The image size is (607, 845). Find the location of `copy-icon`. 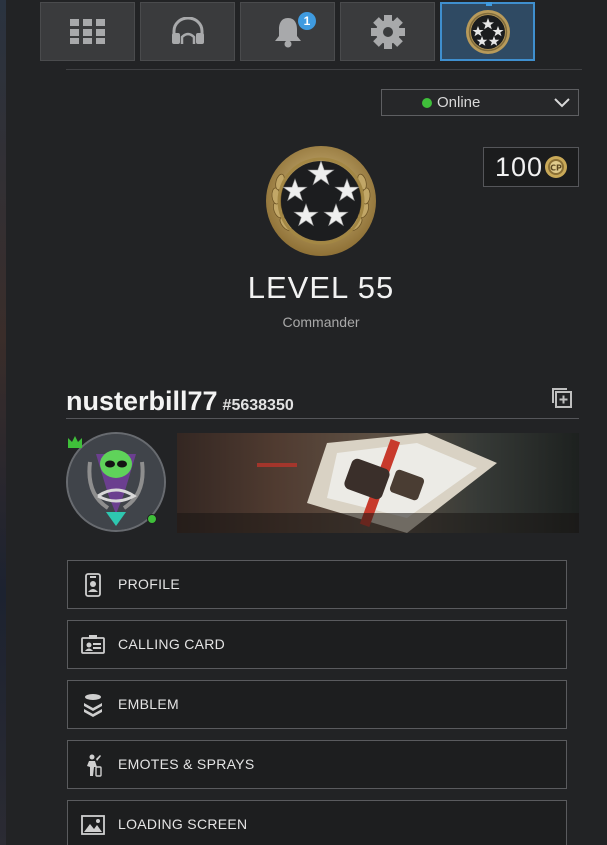

copy-icon is located at coordinates (562, 398).